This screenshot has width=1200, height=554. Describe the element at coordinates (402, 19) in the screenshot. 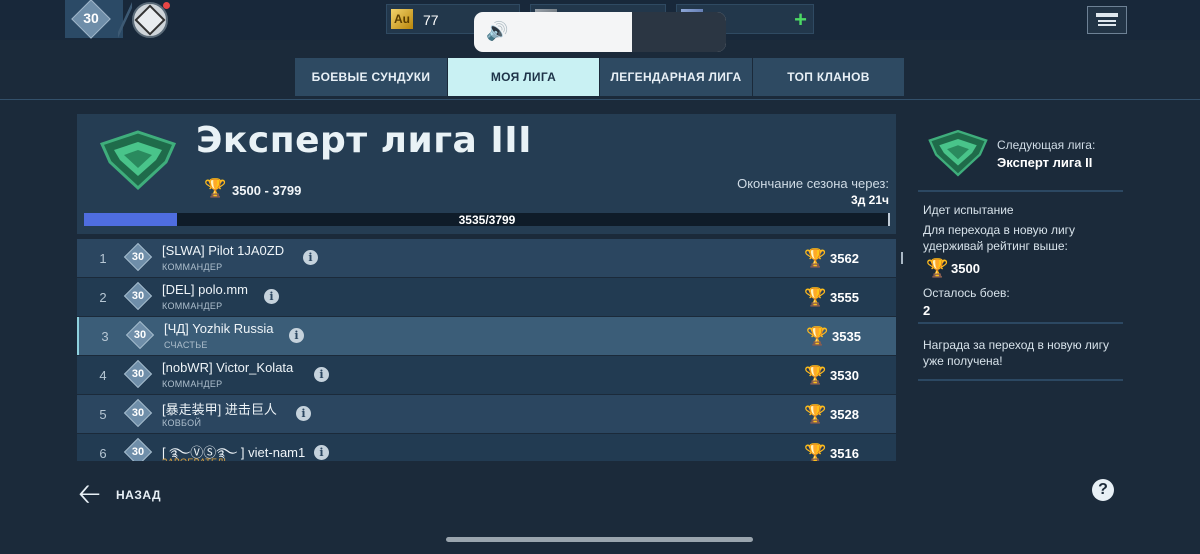

I see `gold-icon: Au` at that location.